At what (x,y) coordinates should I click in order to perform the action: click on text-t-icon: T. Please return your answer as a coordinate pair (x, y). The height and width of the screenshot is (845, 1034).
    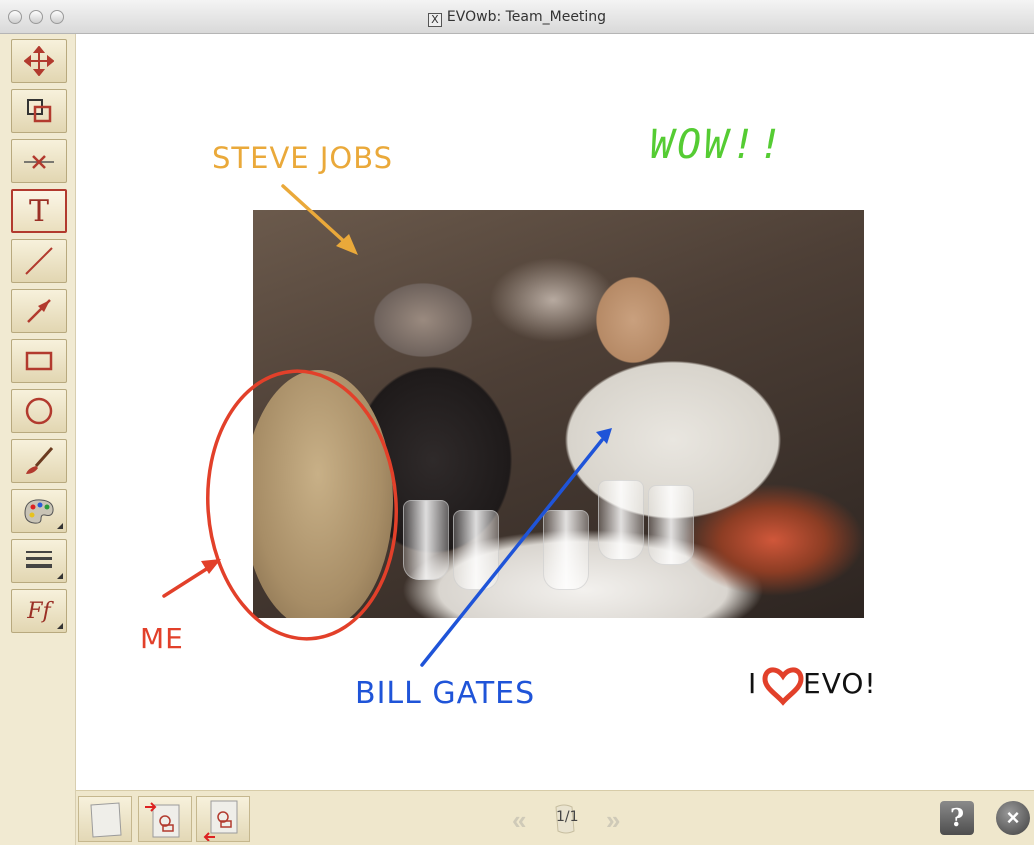
    Looking at the image, I should click on (38, 211).